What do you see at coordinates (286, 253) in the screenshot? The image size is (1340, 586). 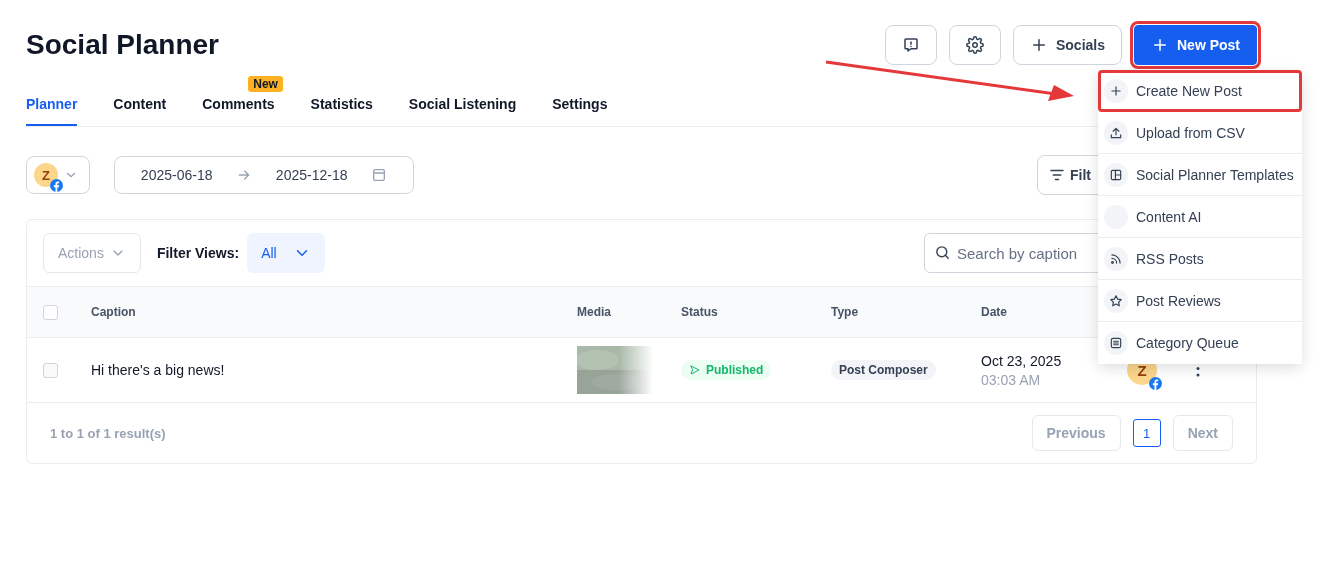 I see `filter-views-dropdown: All` at bounding box center [286, 253].